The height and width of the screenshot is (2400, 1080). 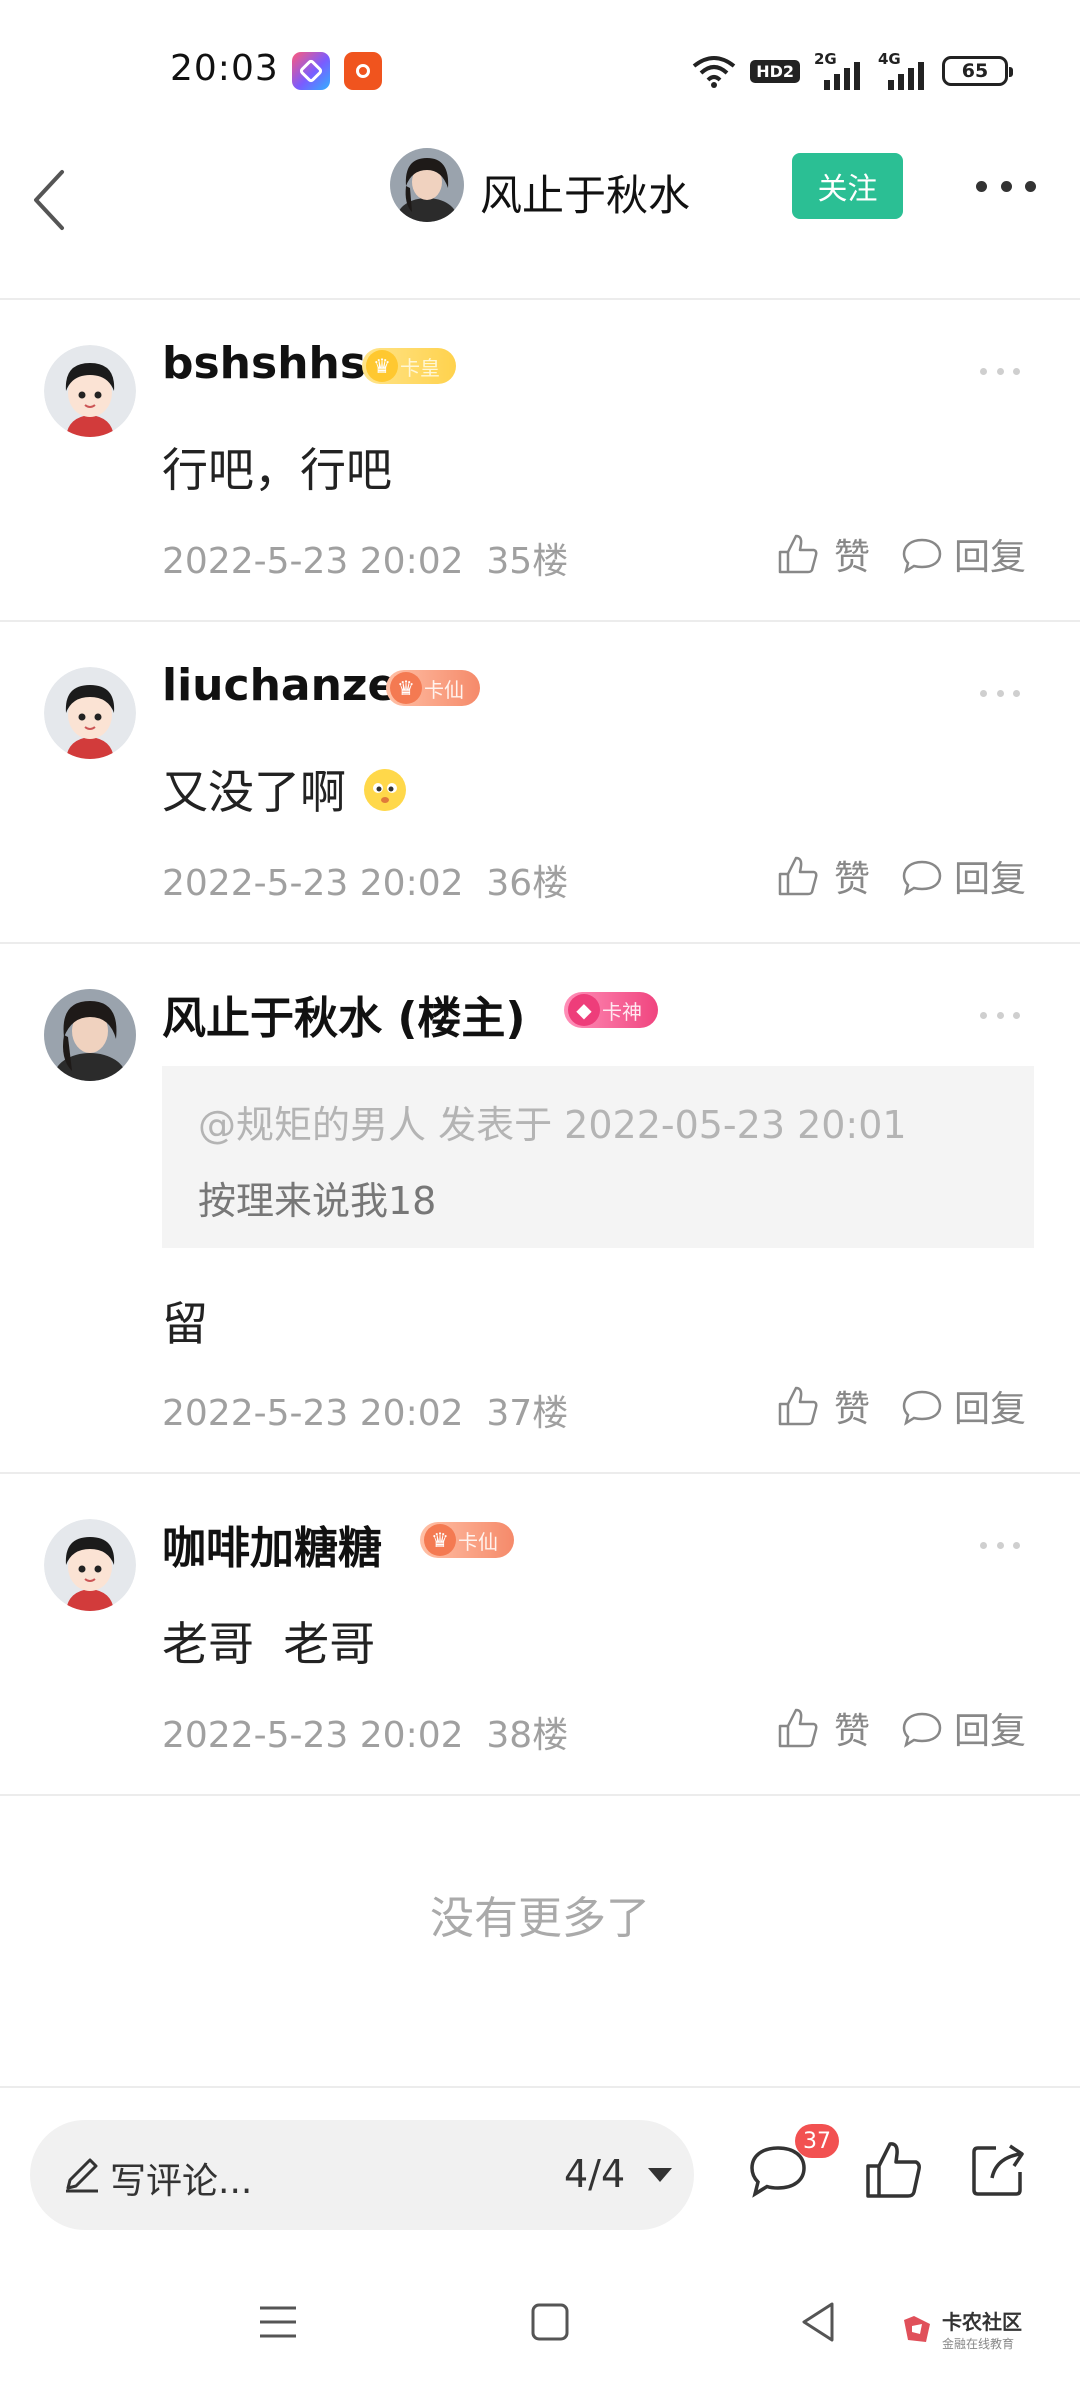 What do you see at coordinates (82, 2175) in the screenshot?
I see `pencil-icon` at bounding box center [82, 2175].